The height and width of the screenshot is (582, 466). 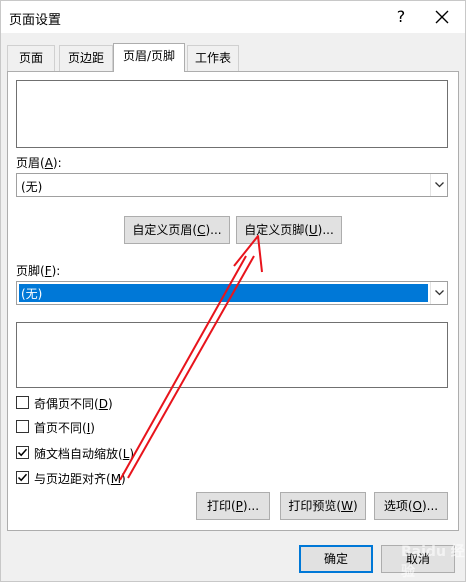 I want to click on close-button, so click(x=442, y=17).